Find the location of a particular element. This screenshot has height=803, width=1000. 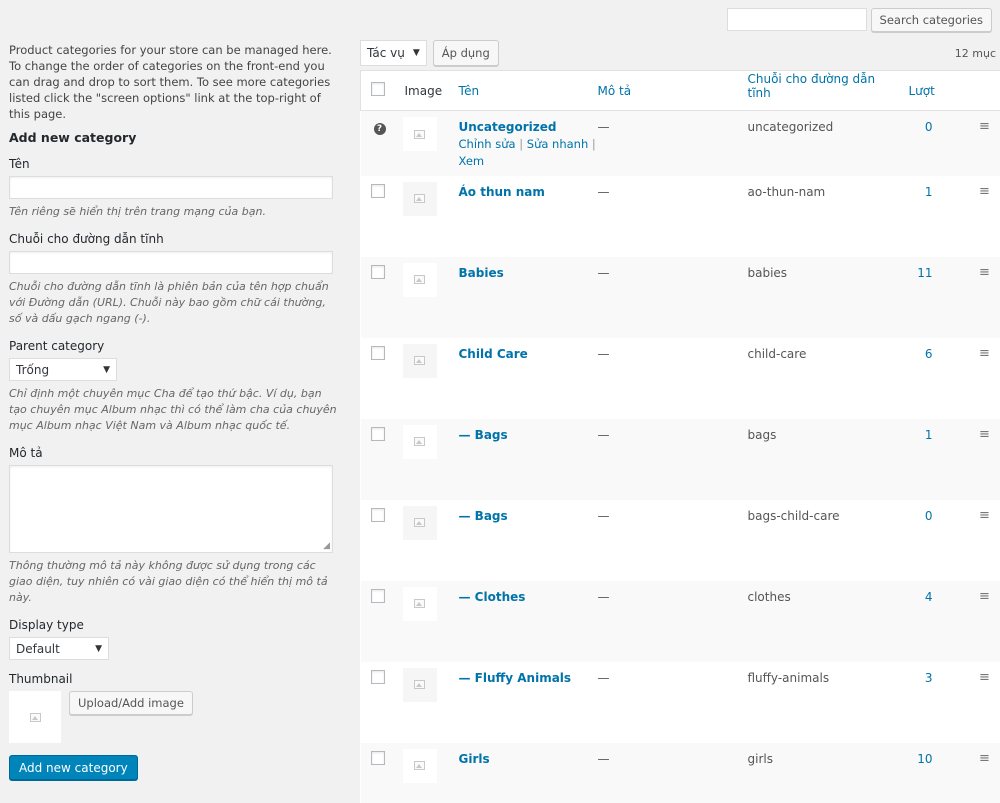

parent-label: Parent category is located at coordinates (174, 346).